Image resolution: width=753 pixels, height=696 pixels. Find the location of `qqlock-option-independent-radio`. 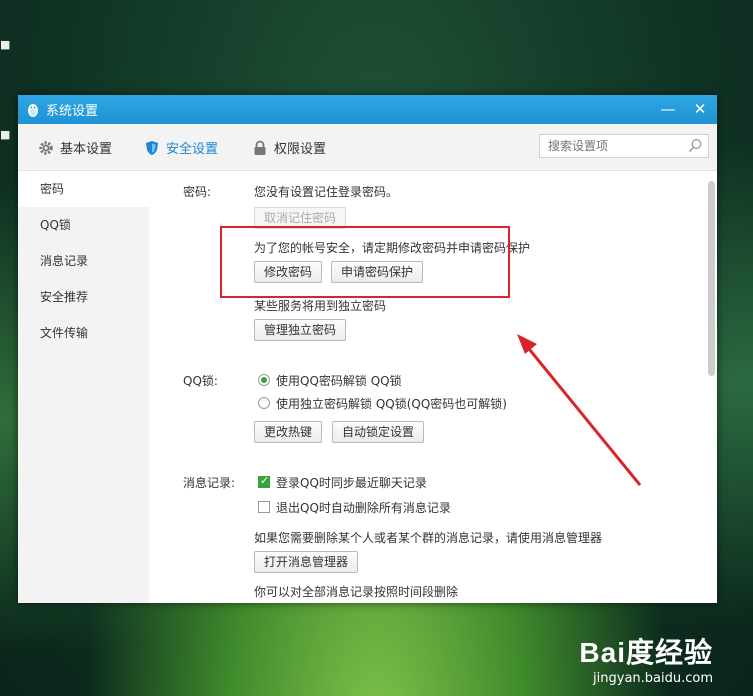

qqlock-option-independent-radio is located at coordinates (264, 403).